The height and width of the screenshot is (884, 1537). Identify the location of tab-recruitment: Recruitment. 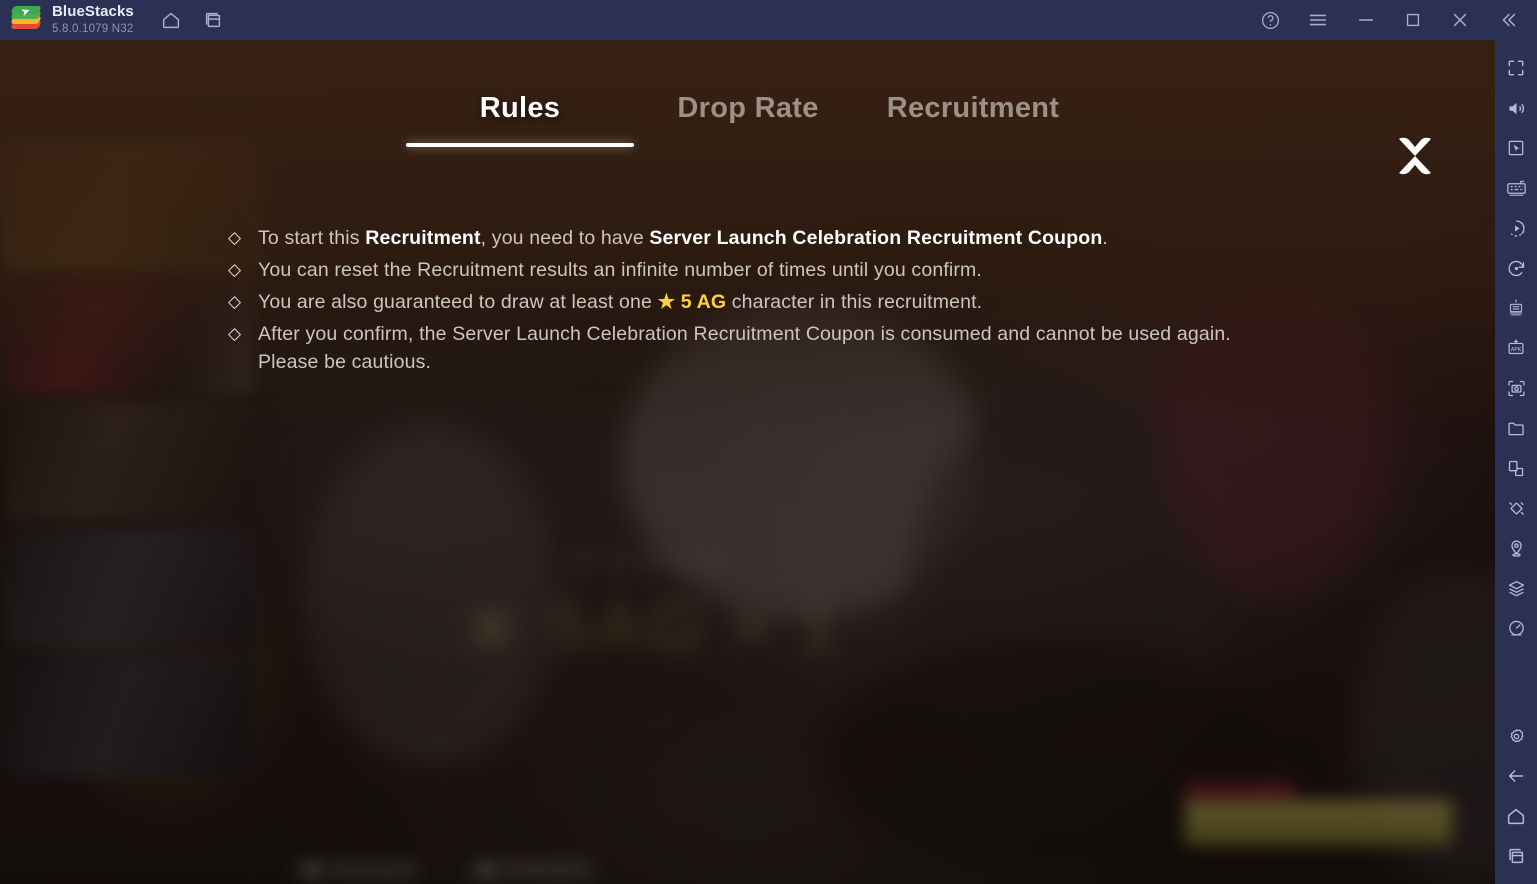
(973, 108).